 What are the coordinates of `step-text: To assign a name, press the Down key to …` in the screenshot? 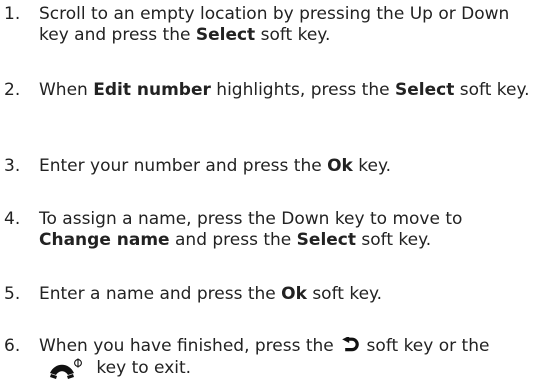 It's located at (251, 229).